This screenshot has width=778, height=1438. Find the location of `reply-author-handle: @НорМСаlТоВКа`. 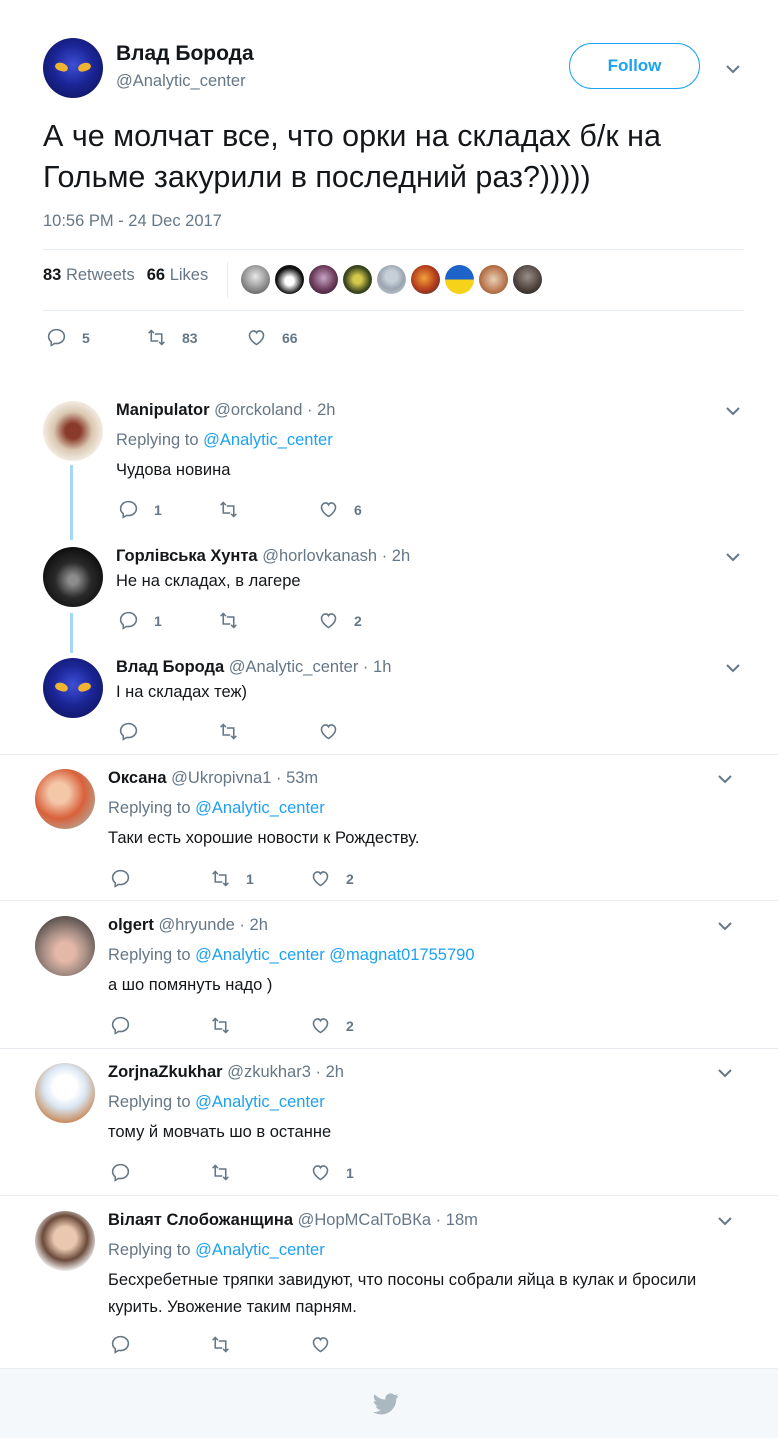

reply-author-handle: @НорМСаlТоВКа is located at coordinates (364, 1220).